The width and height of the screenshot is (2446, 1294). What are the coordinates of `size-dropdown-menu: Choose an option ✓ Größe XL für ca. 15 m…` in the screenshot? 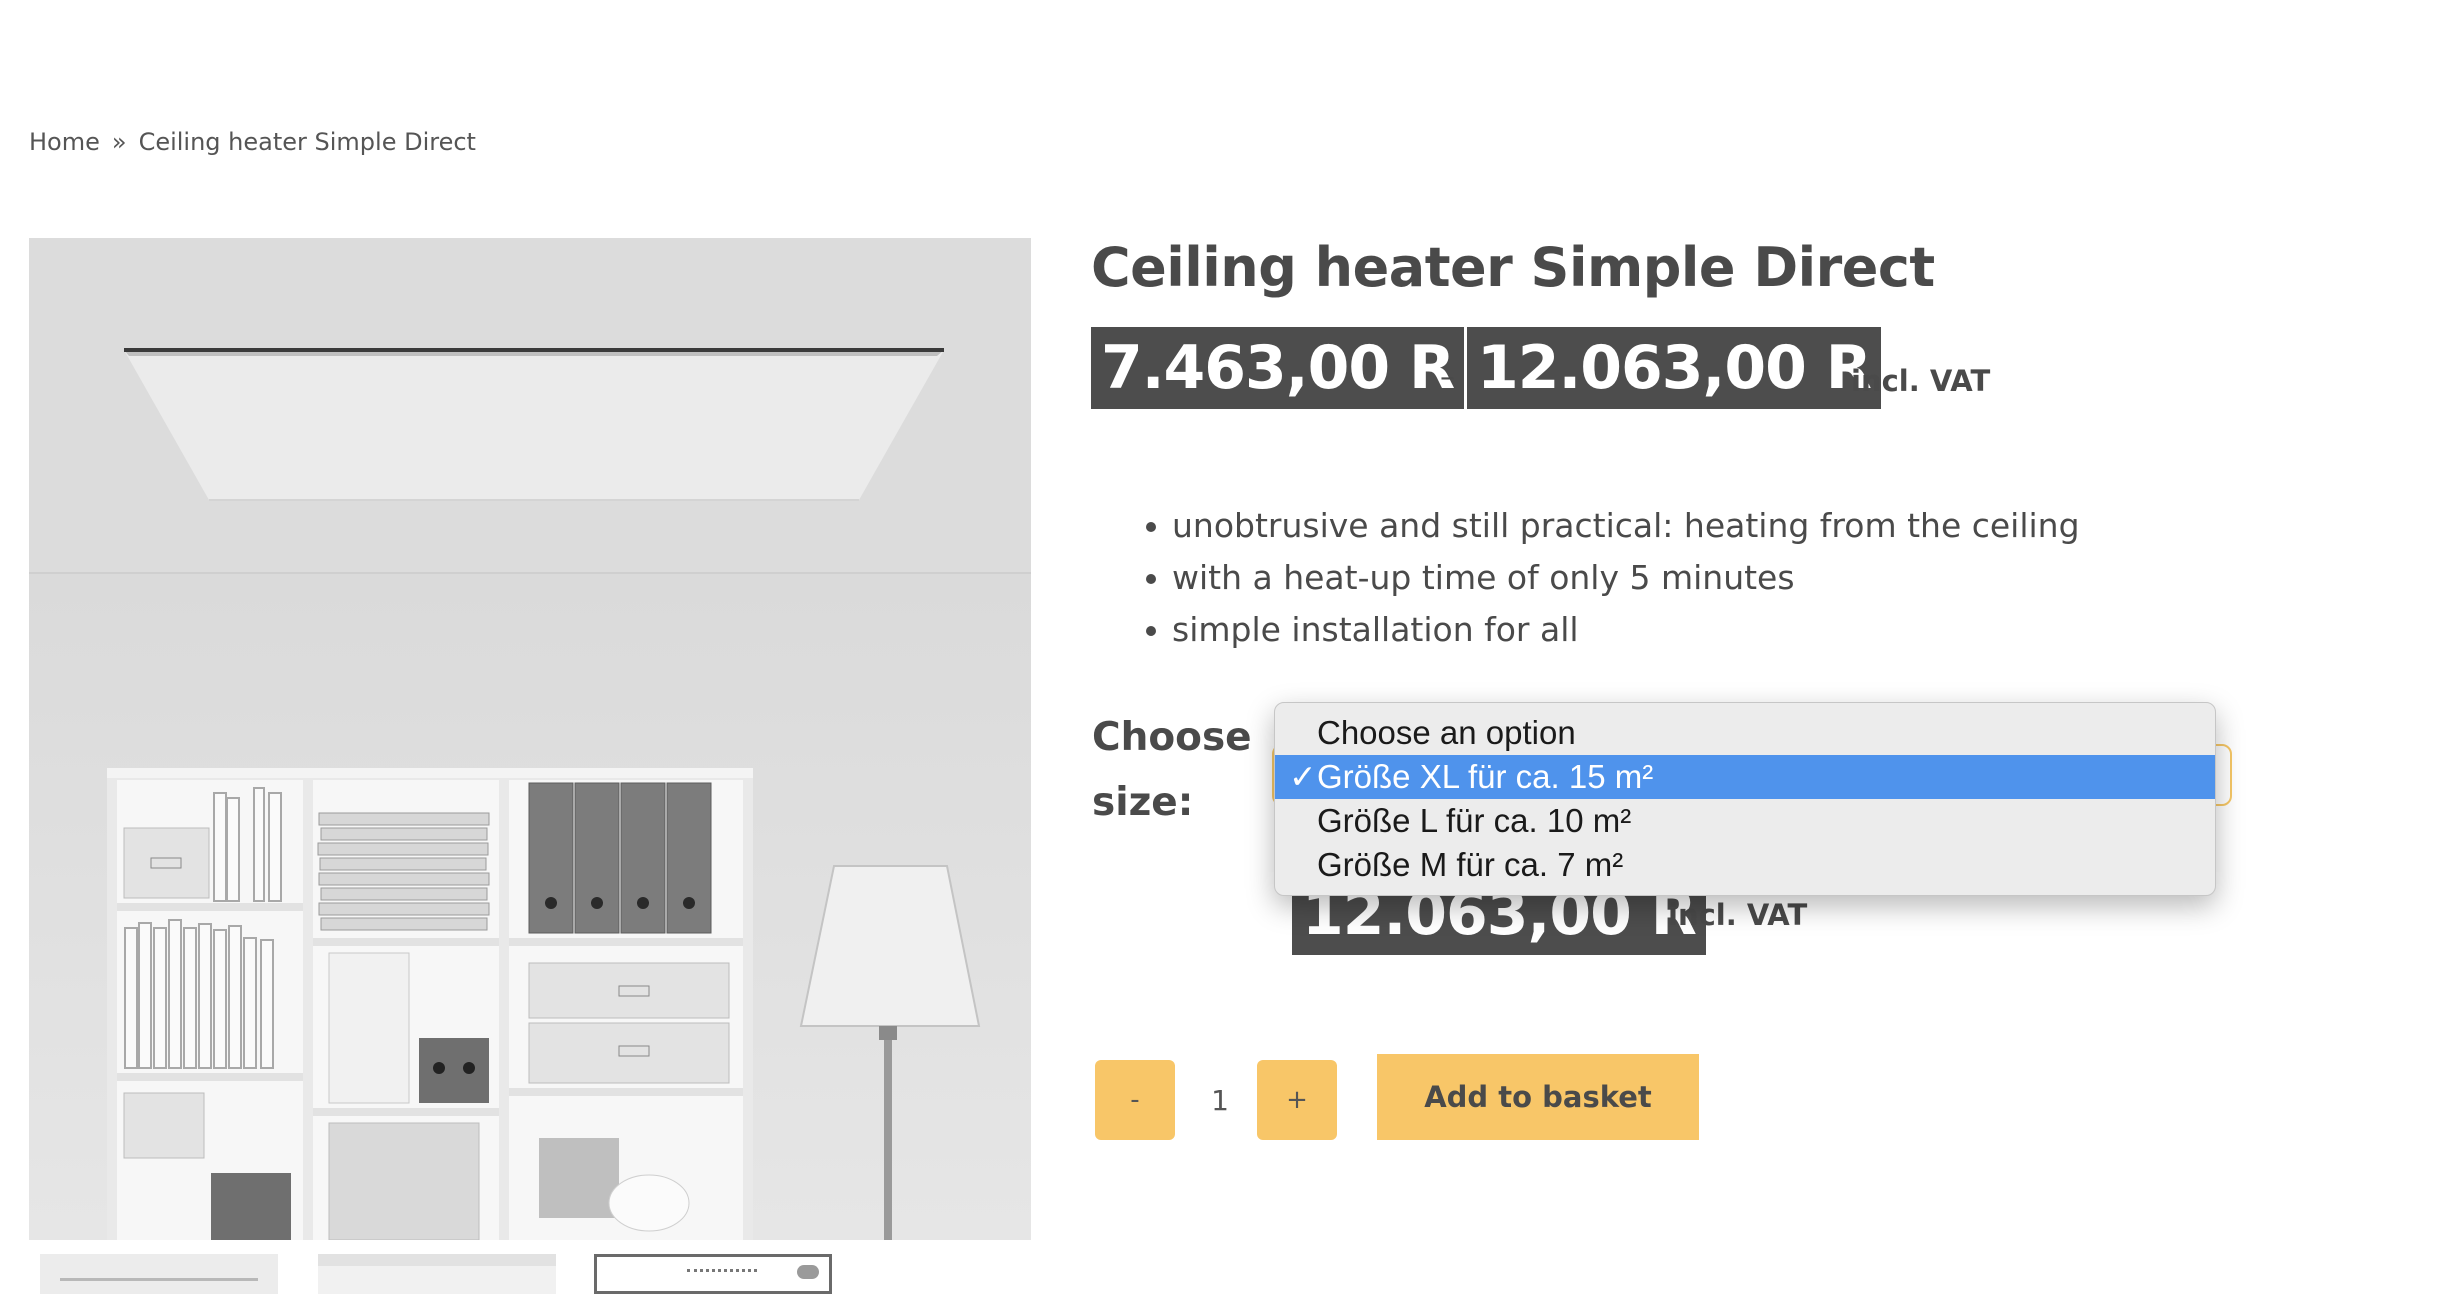 It's located at (1745, 799).